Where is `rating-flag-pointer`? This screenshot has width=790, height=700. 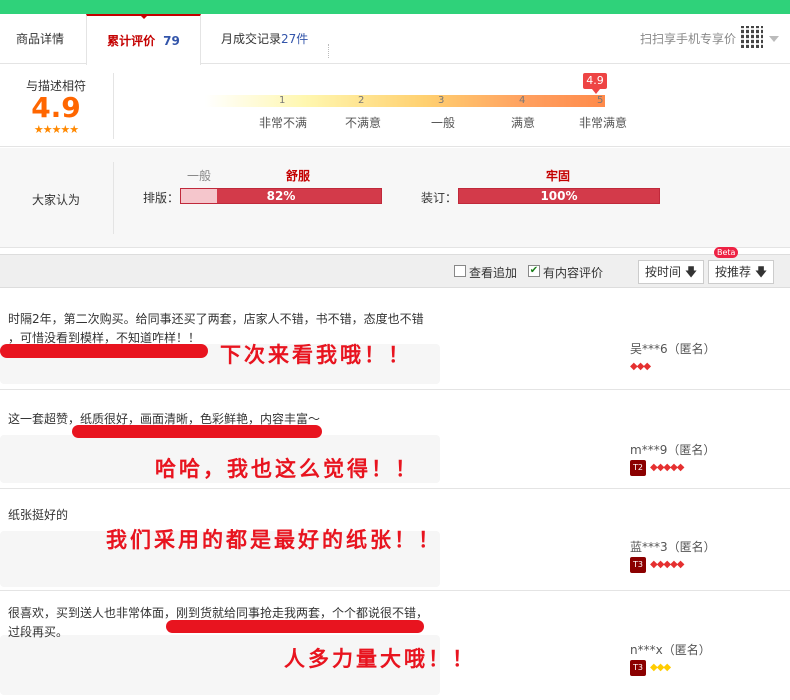 rating-flag-pointer is located at coordinates (596, 91).